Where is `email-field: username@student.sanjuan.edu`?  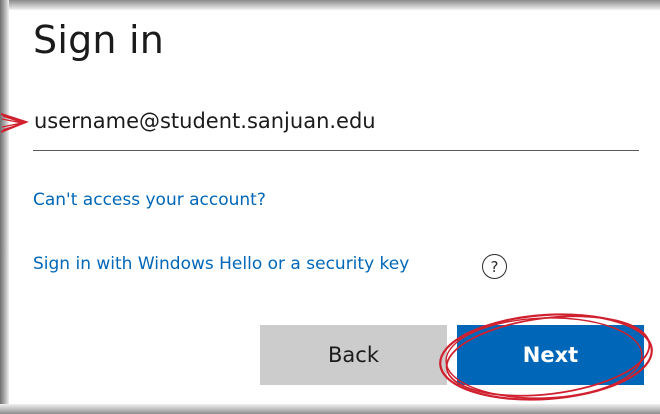 email-field: username@student.sanjuan.edu is located at coordinates (336, 125).